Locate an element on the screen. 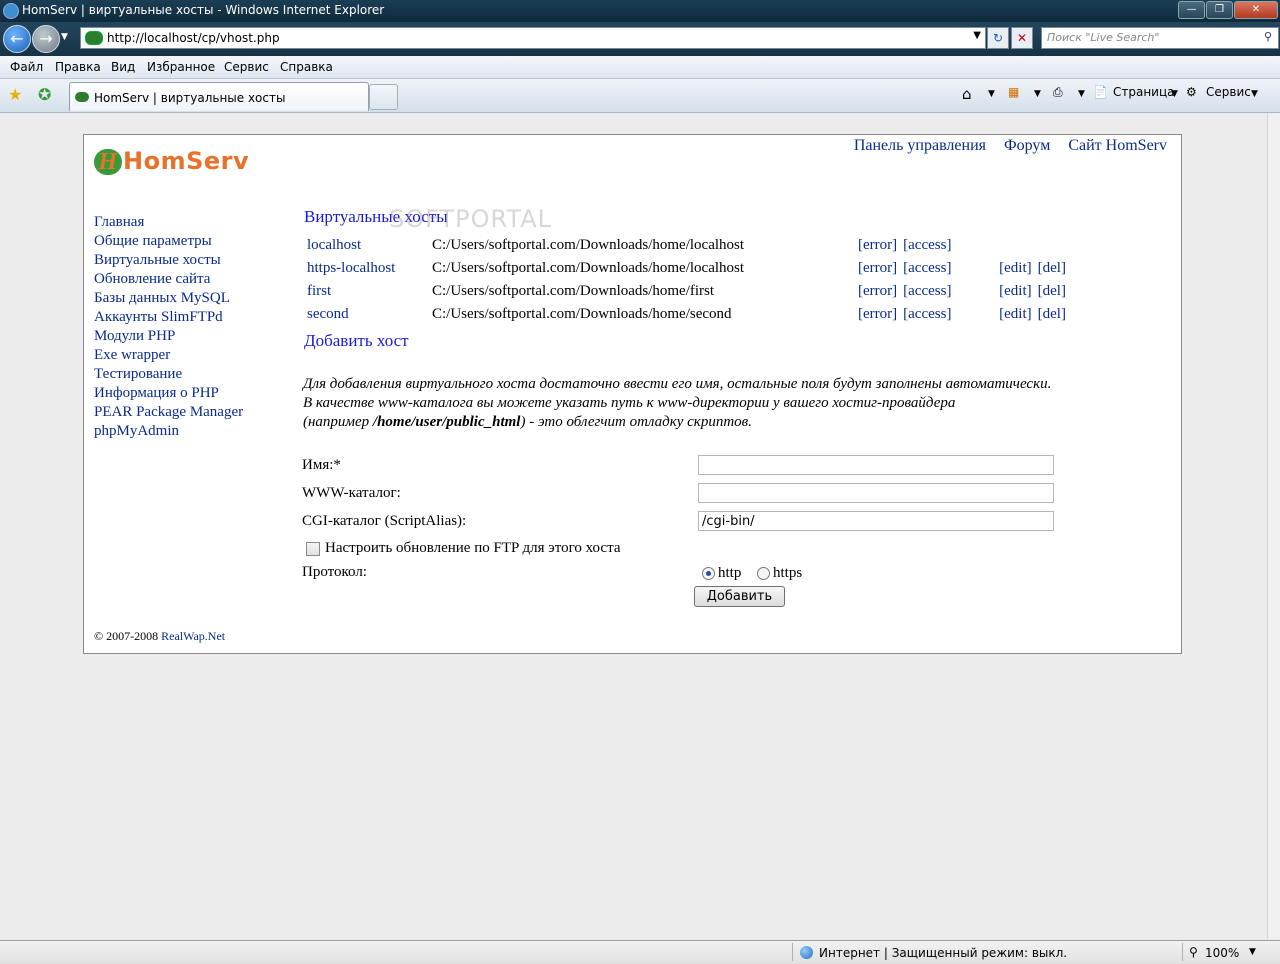 The image size is (1280, 964). history-dropdown-icon: ▼ is located at coordinates (64, 37).